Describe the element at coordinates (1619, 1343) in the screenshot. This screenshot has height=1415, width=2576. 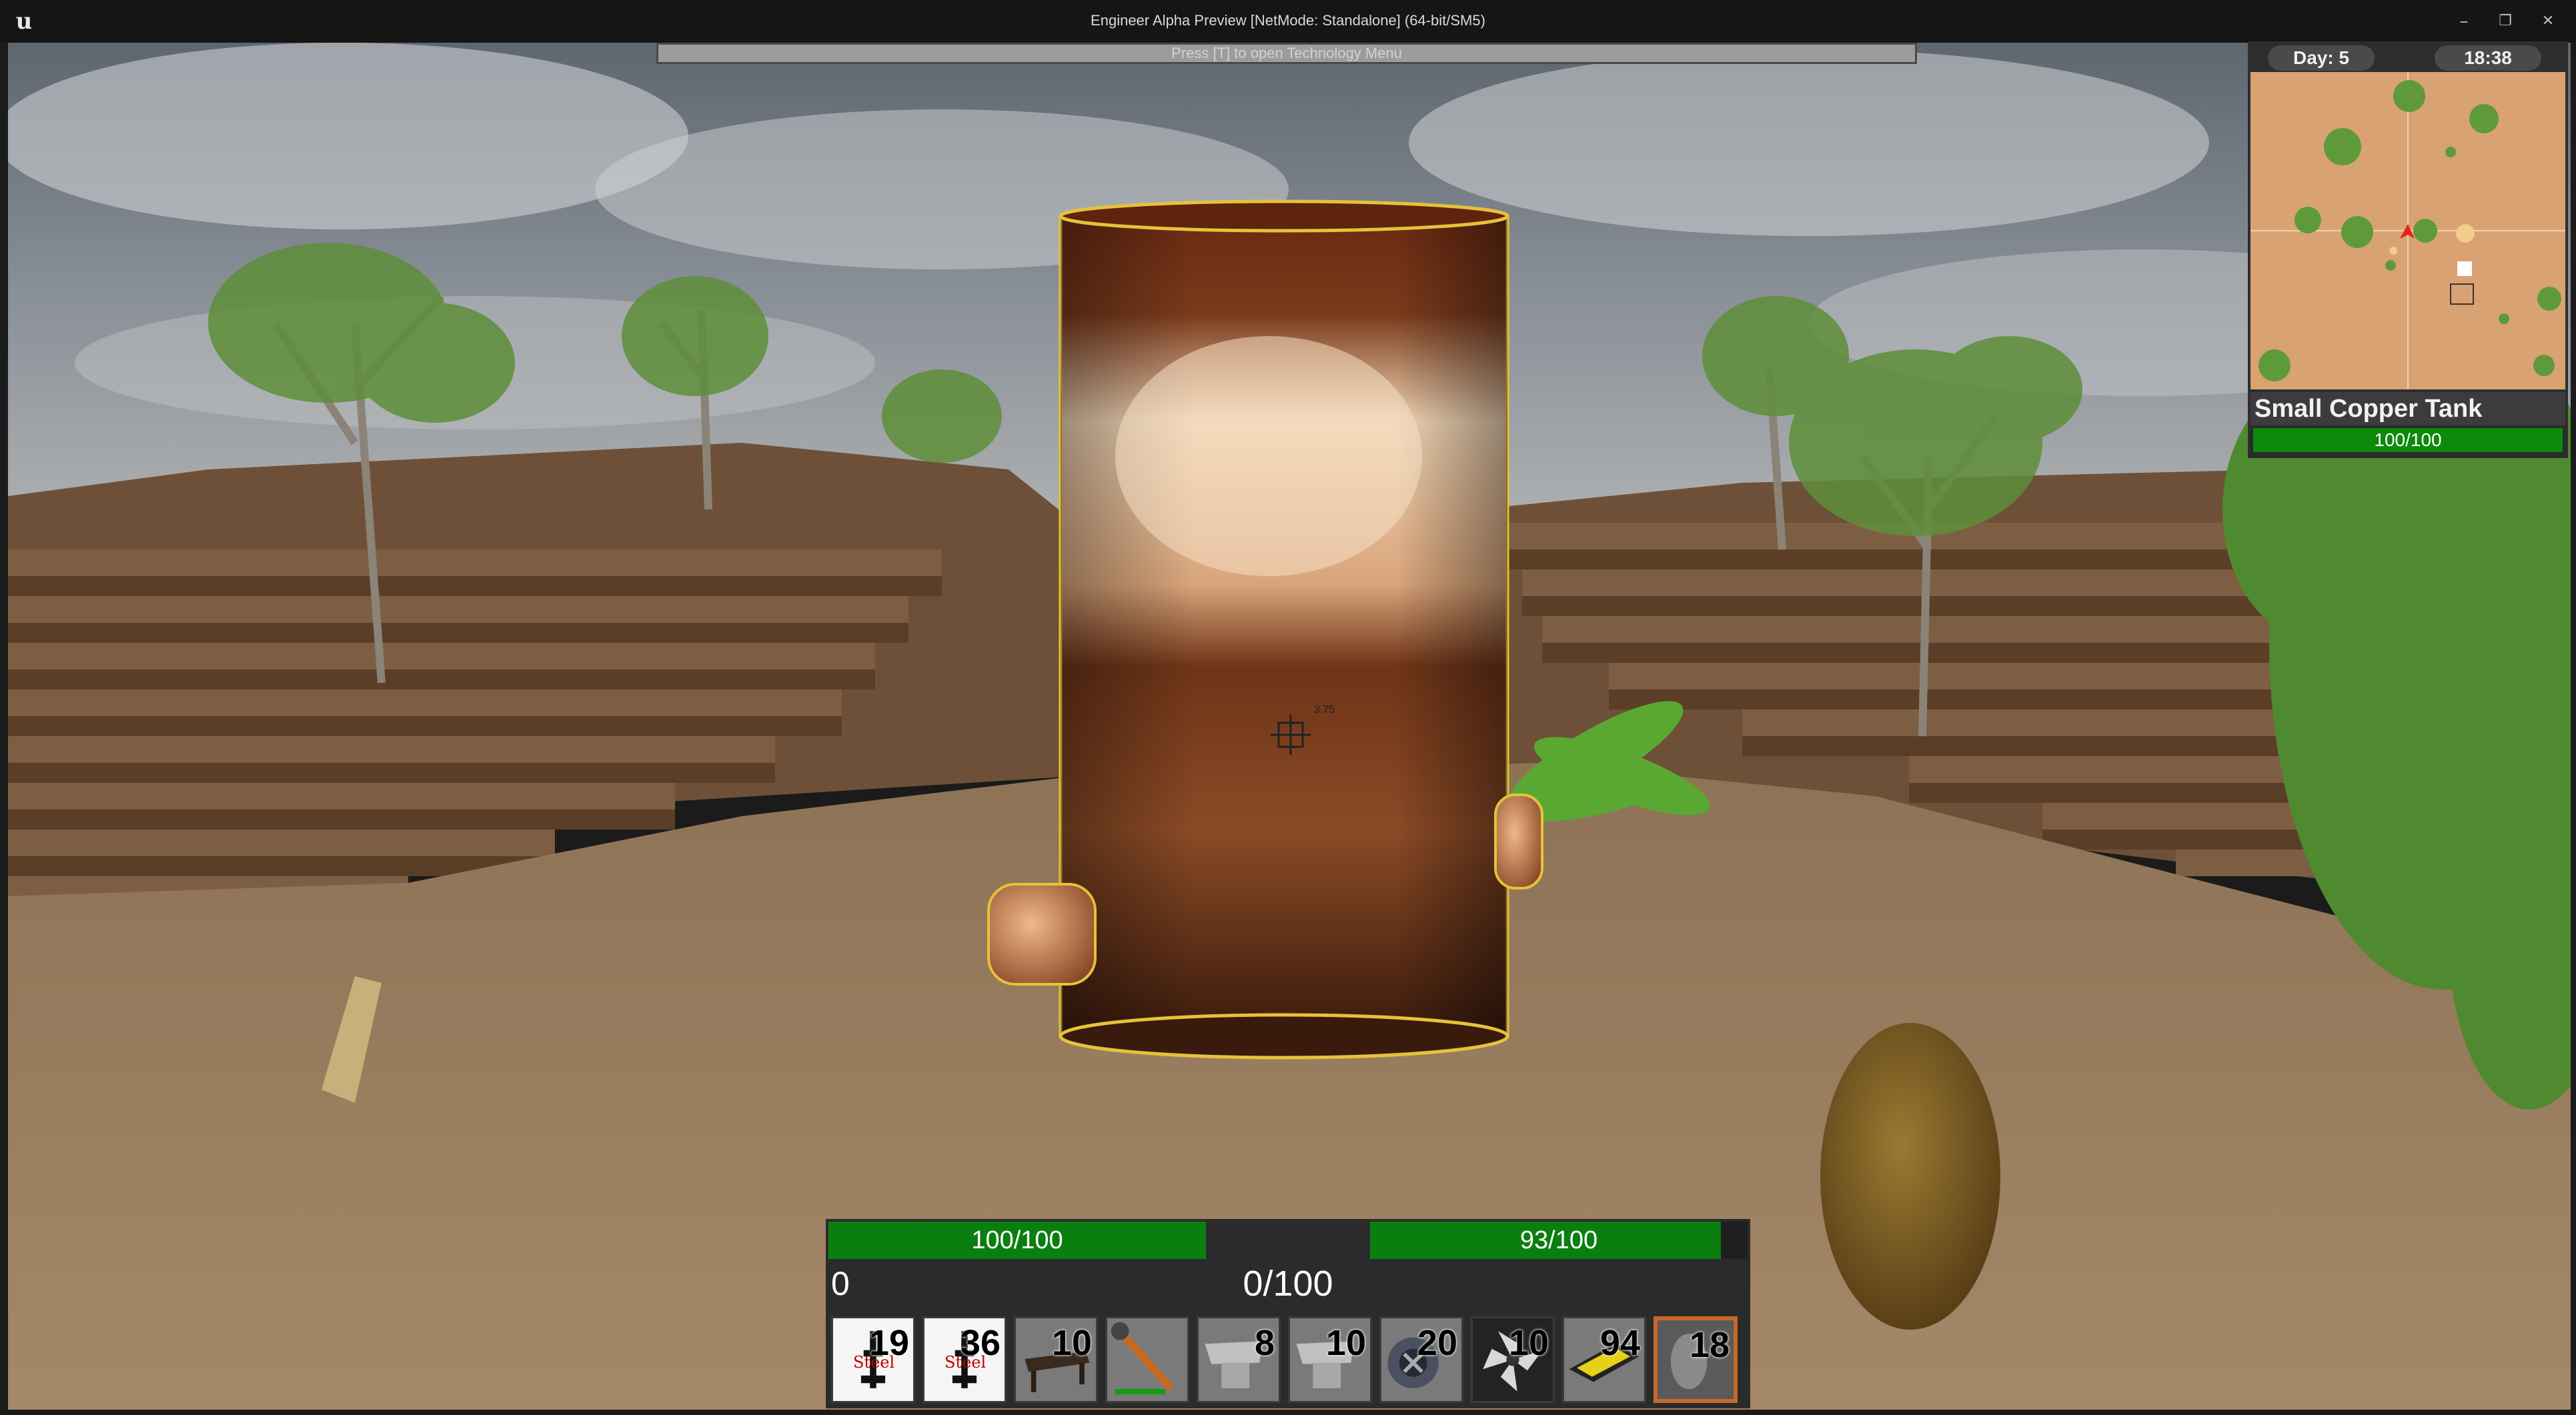
I see `slot-count: 94` at that location.